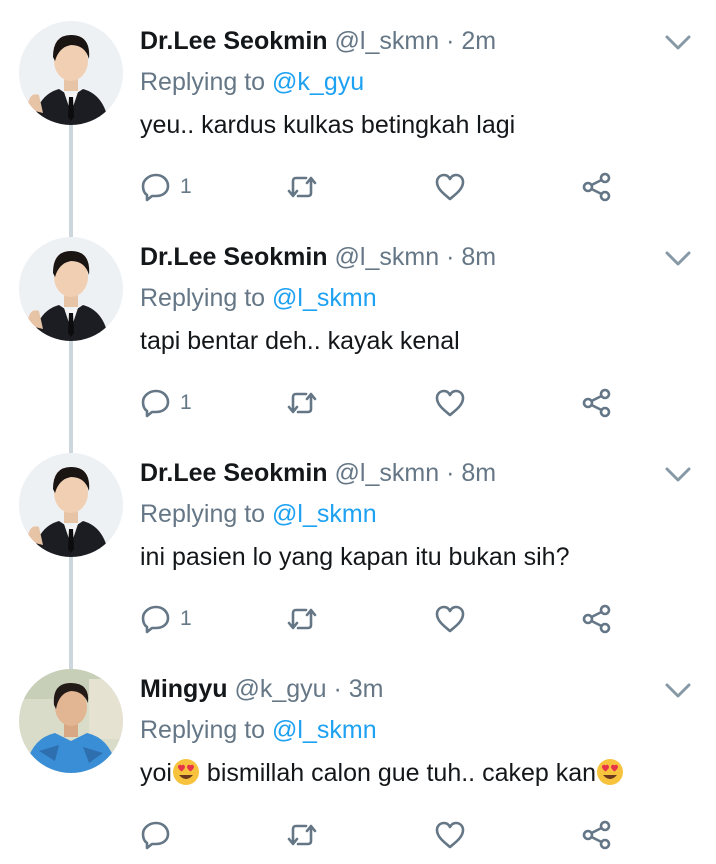 This screenshot has height=864, width=716. Describe the element at coordinates (280, 689) in the screenshot. I see `user-handle: @k_gyu` at that location.